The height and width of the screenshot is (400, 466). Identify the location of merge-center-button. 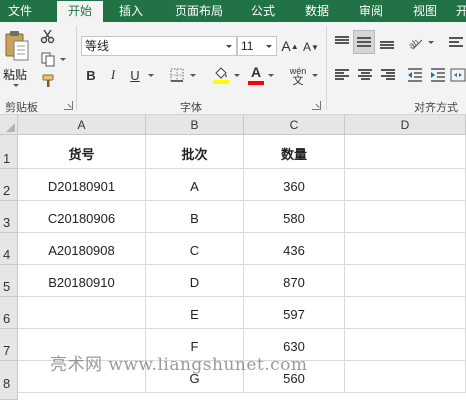
(458, 75).